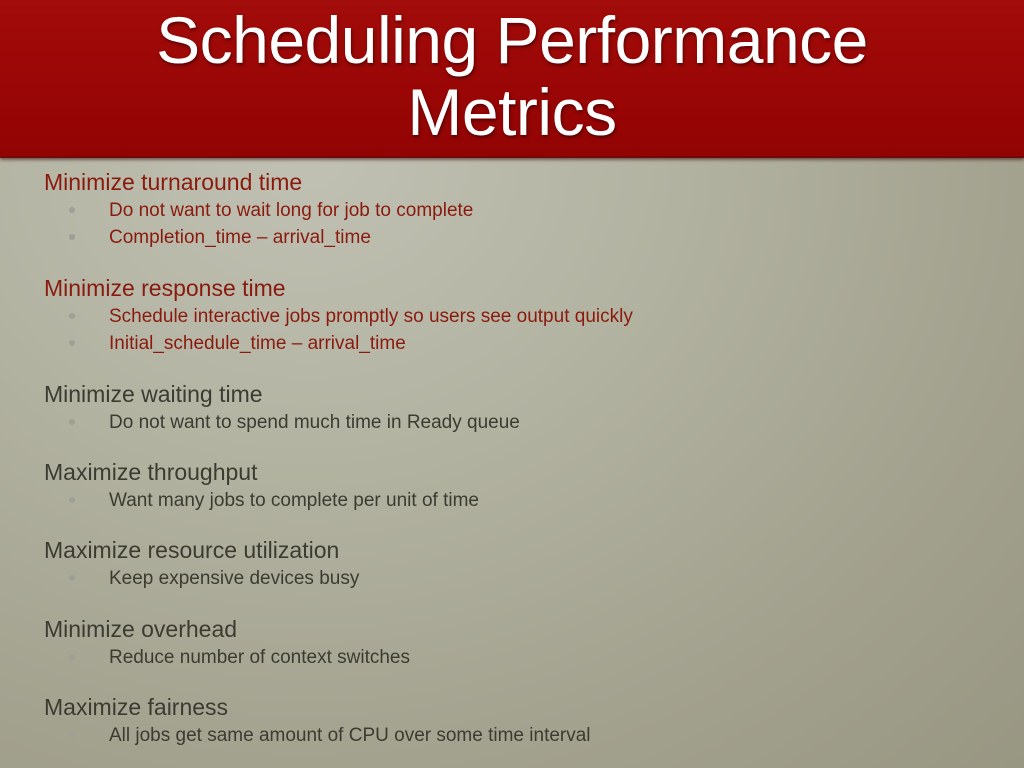 The height and width of the screenshot is (768, 1024). I want to click on section-heading: Maximize fairness, so click(136, 707).